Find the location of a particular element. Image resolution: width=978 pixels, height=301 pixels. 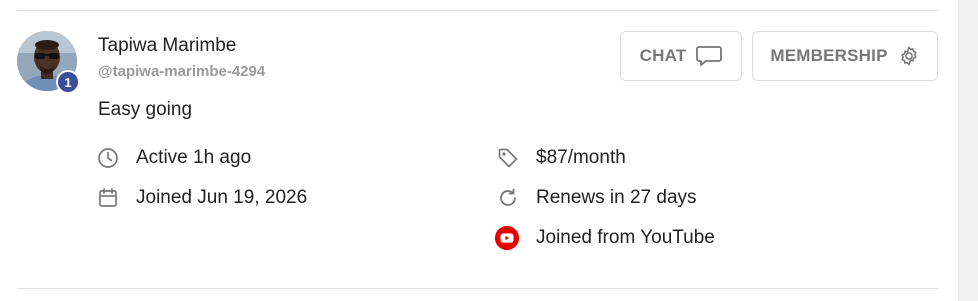

notification-badge: 1 is located at coordinates (68, 82).